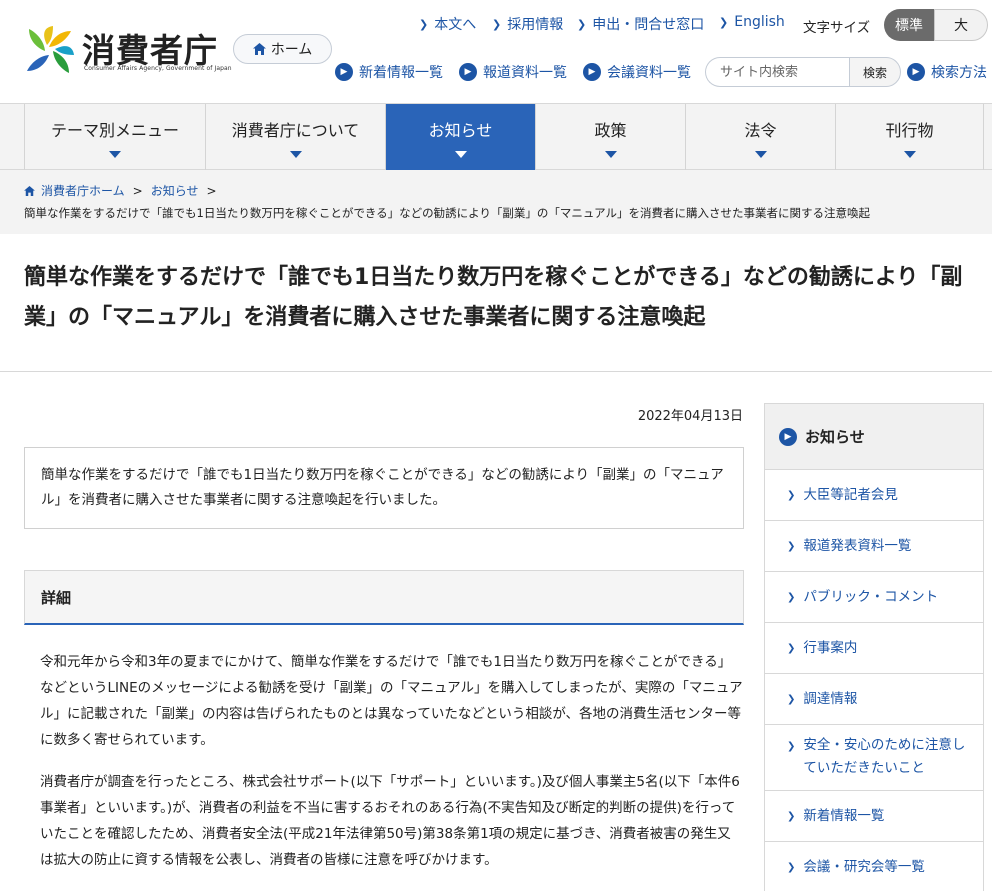  I want to click on site-search-input, so click(777, 72).